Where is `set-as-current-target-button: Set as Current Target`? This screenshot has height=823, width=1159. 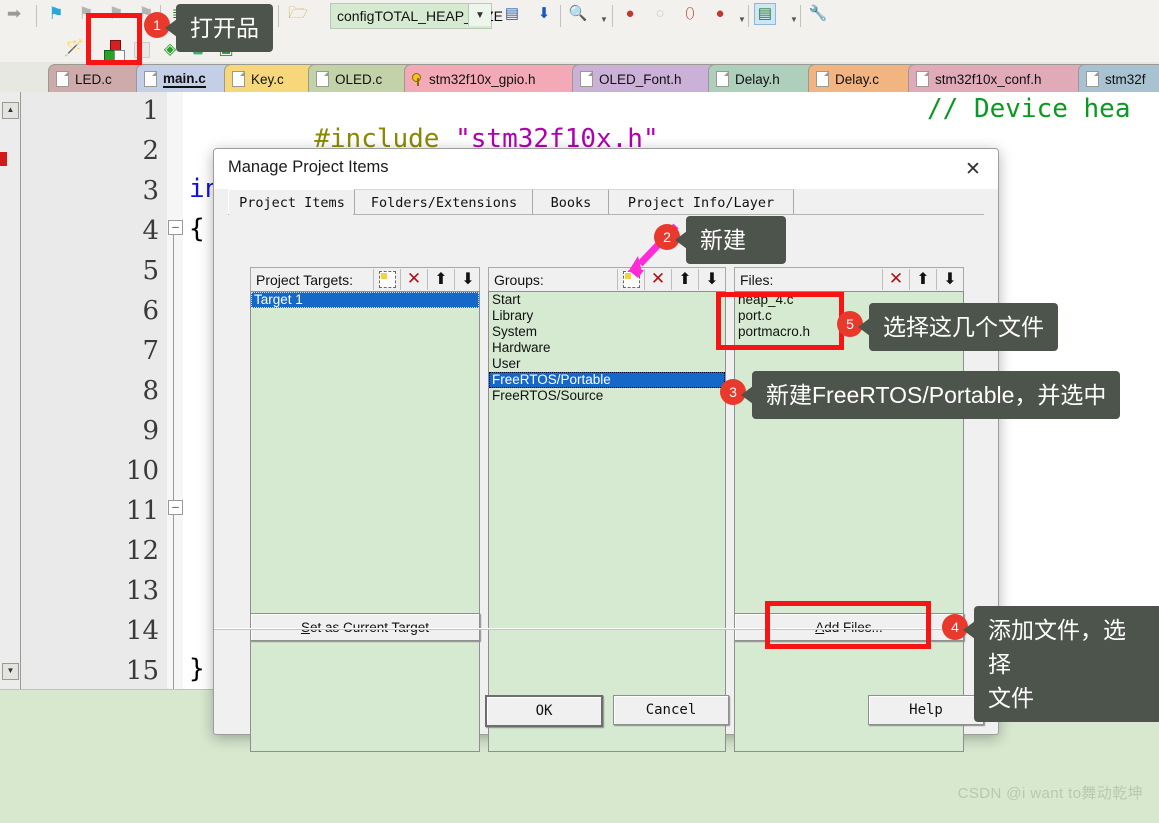 set-as-current-target-button: Set as Current Target is located at coordinates (365, 627).